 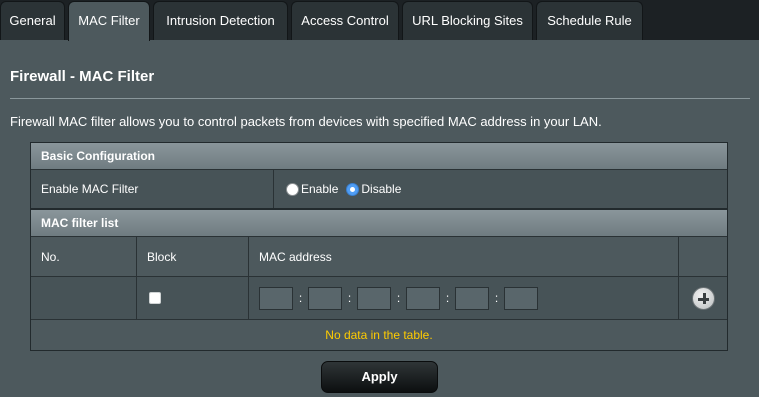 What do you see at coordinates (109, 21) in the screenshot?
I see `tab-mac-filter: MAC Filter` at bounding box center [109, 21].